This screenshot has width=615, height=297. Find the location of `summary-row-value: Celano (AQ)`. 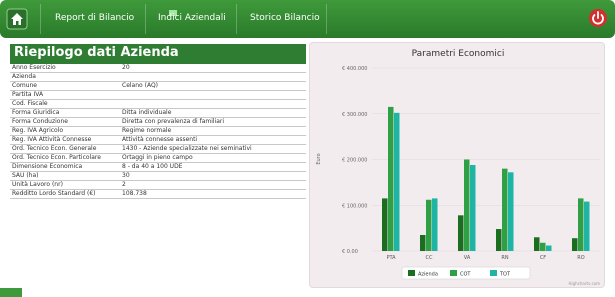

summary-row-value: Celano (AQ) is located at coordinates (213, 86).